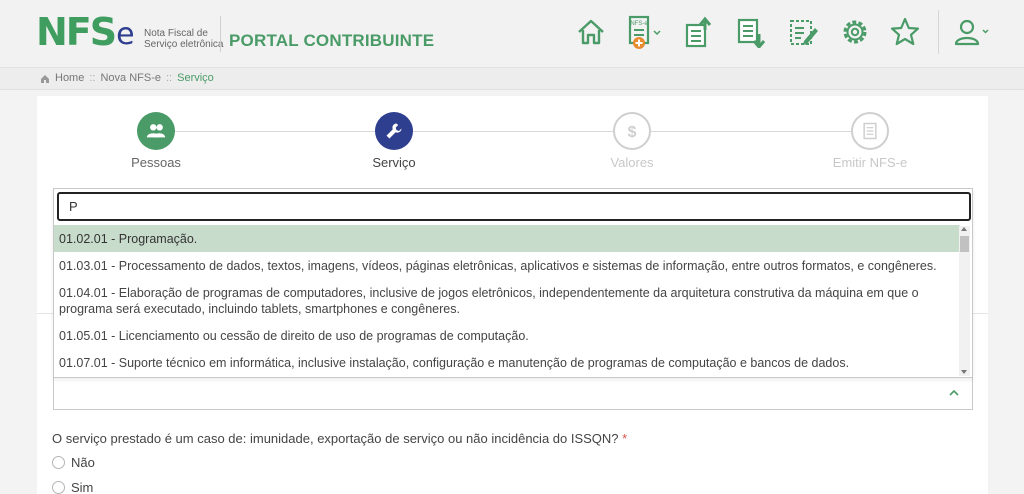 The image size is (1024, 494). What do you see at coordinates (639, 24) in the screenshot?
I see `nfse-badge-text: NFS-e` at bounding box center [639, 24].